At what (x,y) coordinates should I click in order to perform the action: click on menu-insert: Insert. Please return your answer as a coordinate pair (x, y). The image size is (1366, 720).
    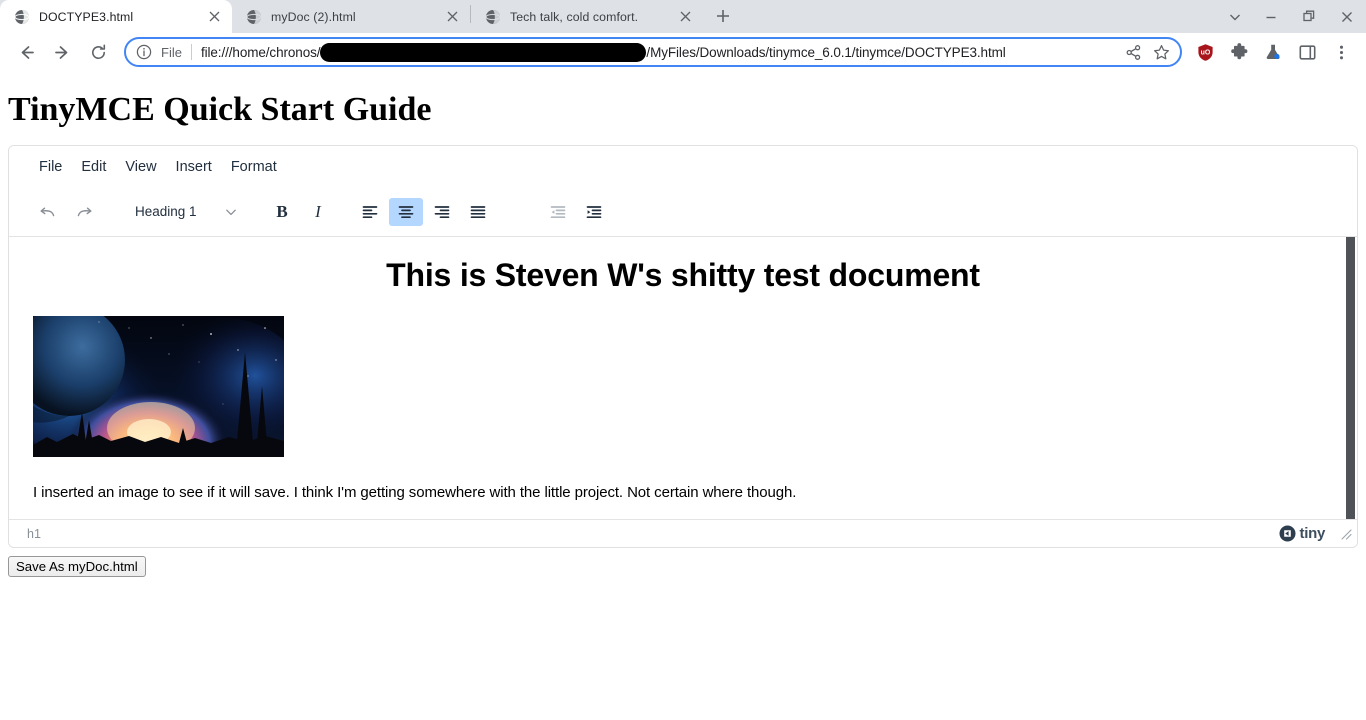
    Looking at the image, I should click on (194, 167).